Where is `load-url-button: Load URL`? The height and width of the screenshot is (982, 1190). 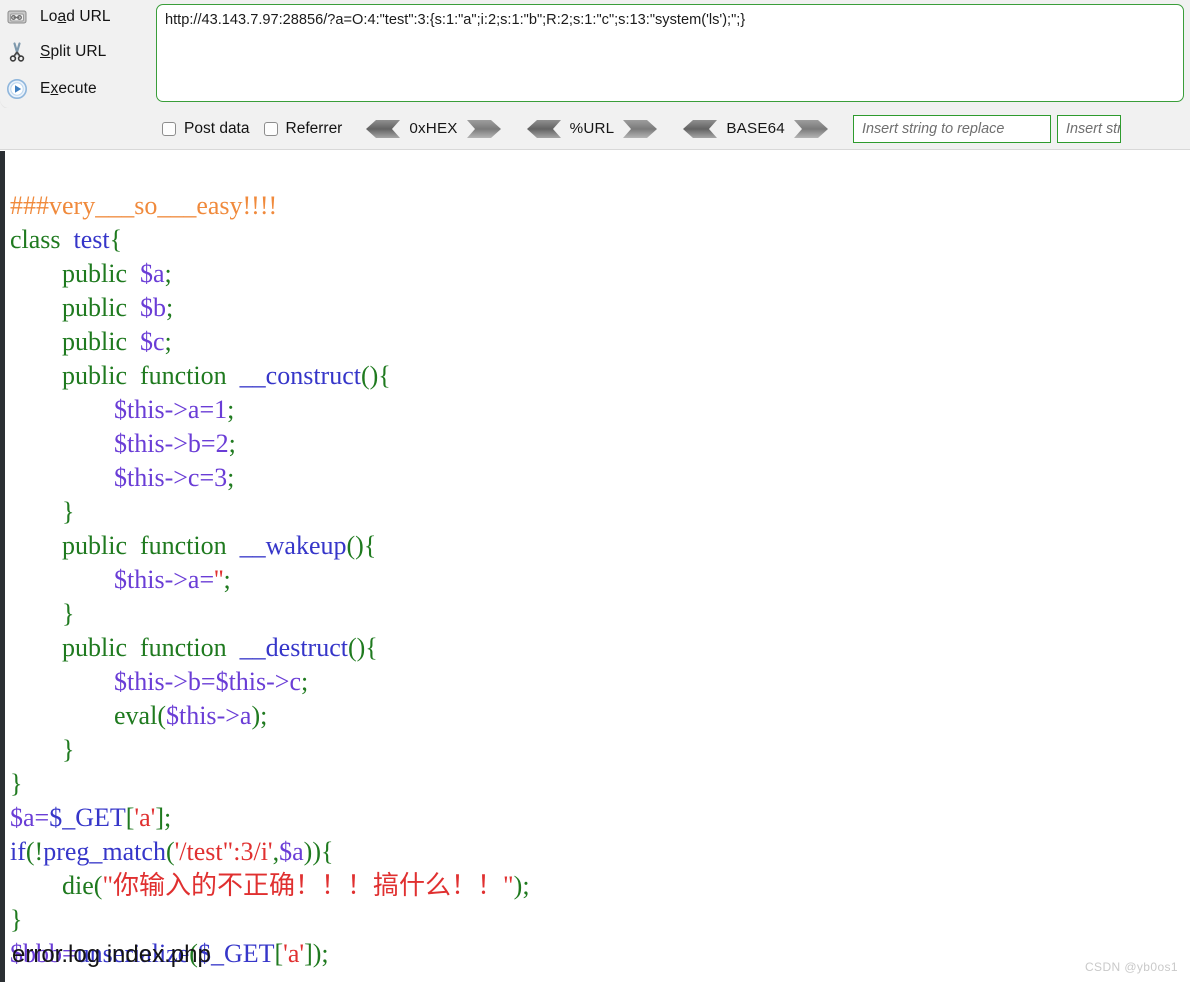
load-url-button: Load URL is located at coordinates (75, 17).